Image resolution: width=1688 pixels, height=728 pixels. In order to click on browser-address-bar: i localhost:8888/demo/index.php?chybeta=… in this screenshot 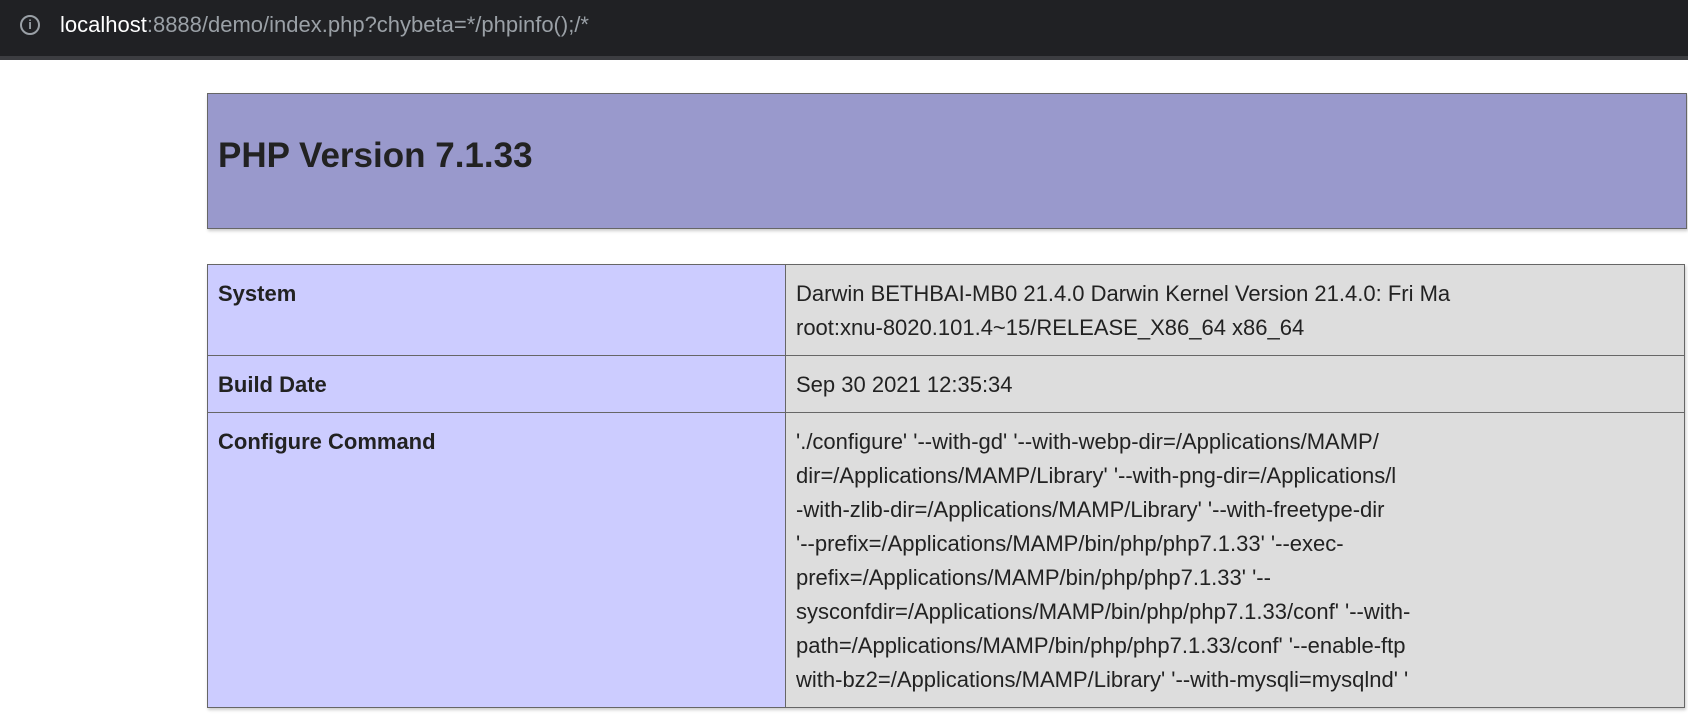, I will do `click(844, 28)`.